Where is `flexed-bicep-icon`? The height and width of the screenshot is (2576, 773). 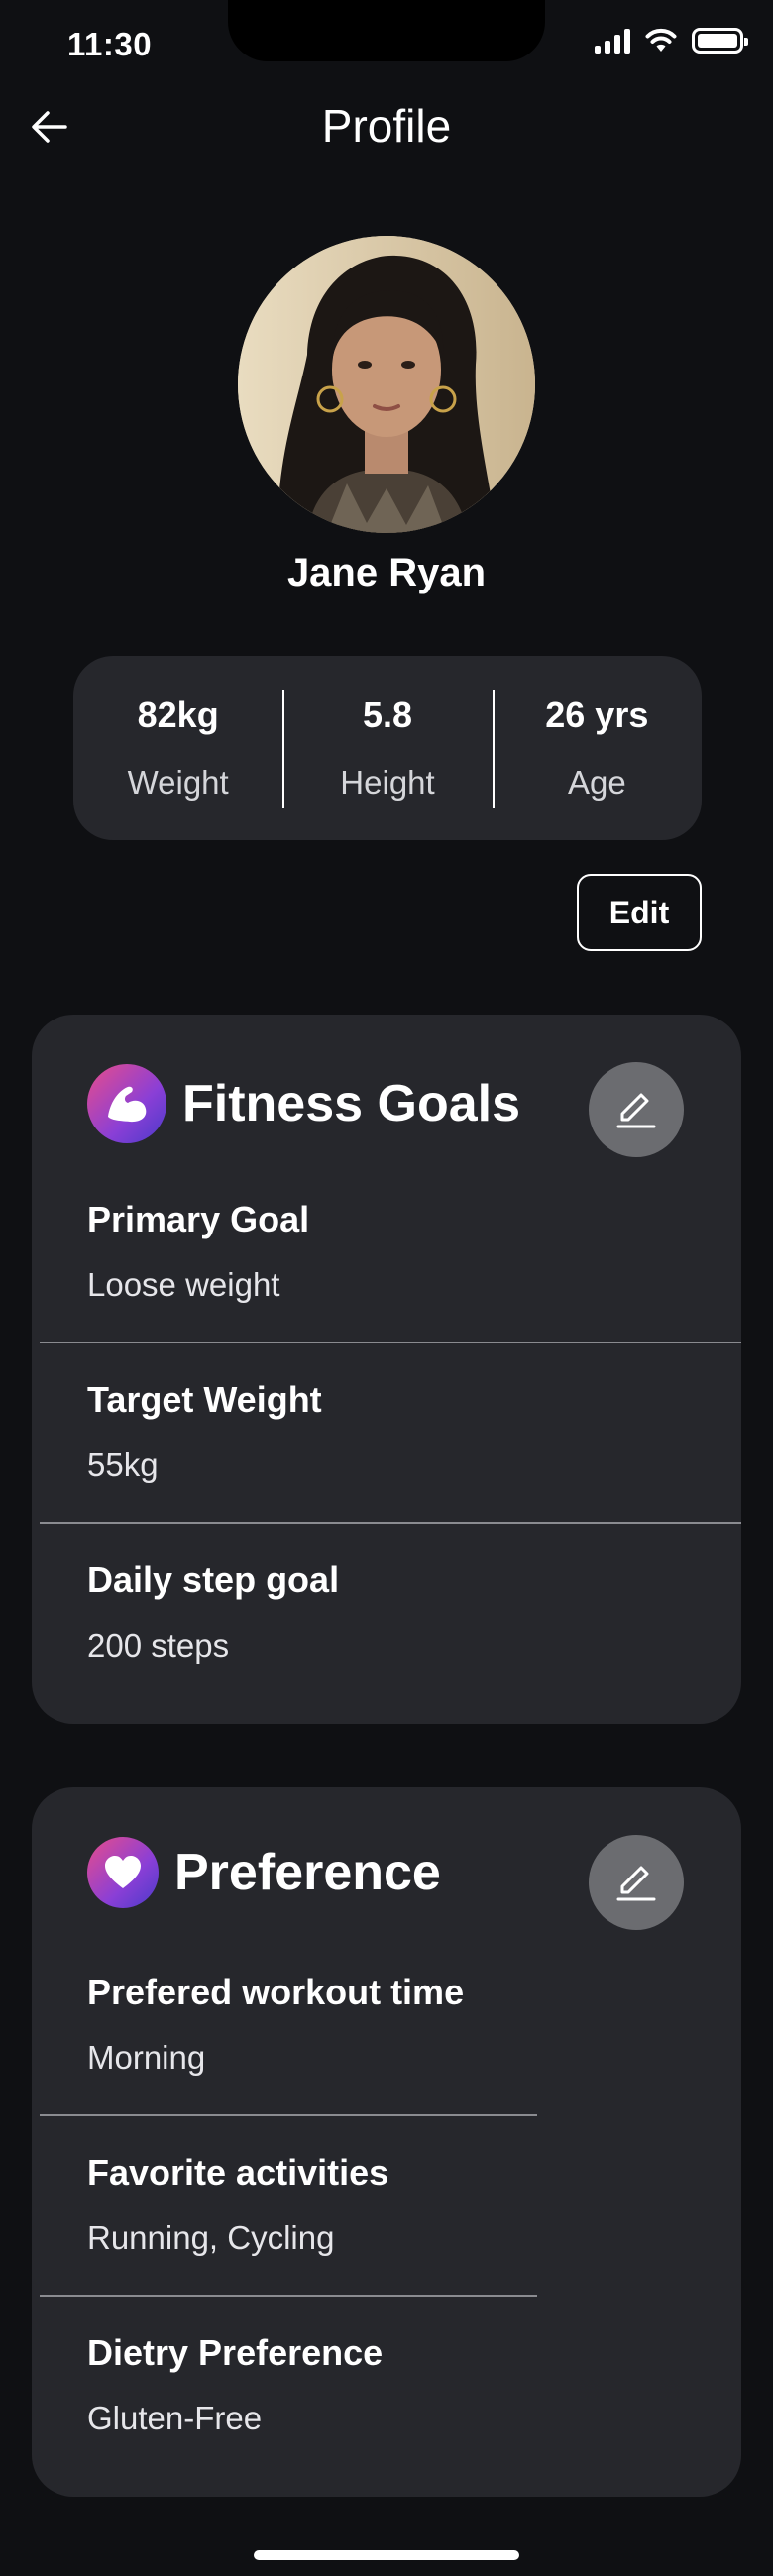 flexed-bicep-icon is located at coordinates (127, 1104).